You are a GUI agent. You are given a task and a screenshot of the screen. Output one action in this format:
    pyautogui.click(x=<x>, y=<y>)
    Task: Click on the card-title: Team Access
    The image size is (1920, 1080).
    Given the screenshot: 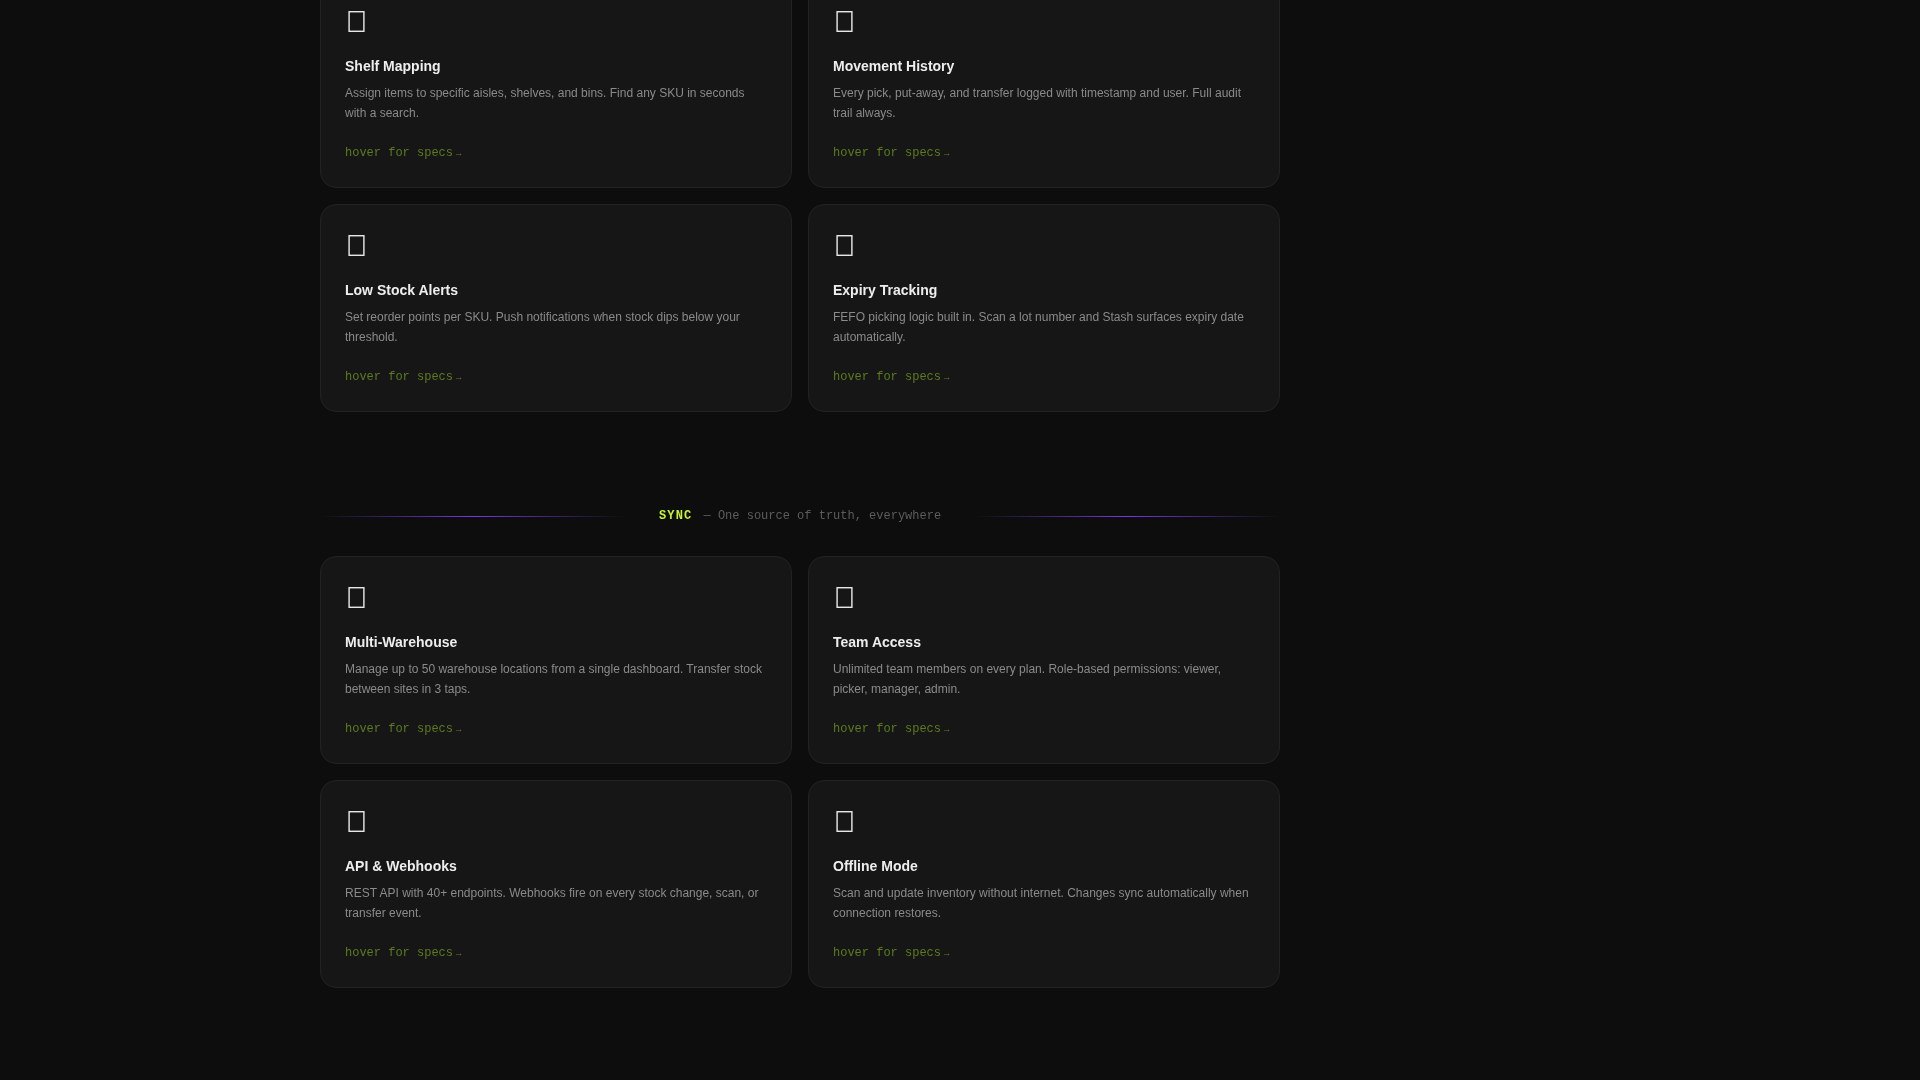 What is the action you would take?
    pyautogui.click(x=877, y=642)
    